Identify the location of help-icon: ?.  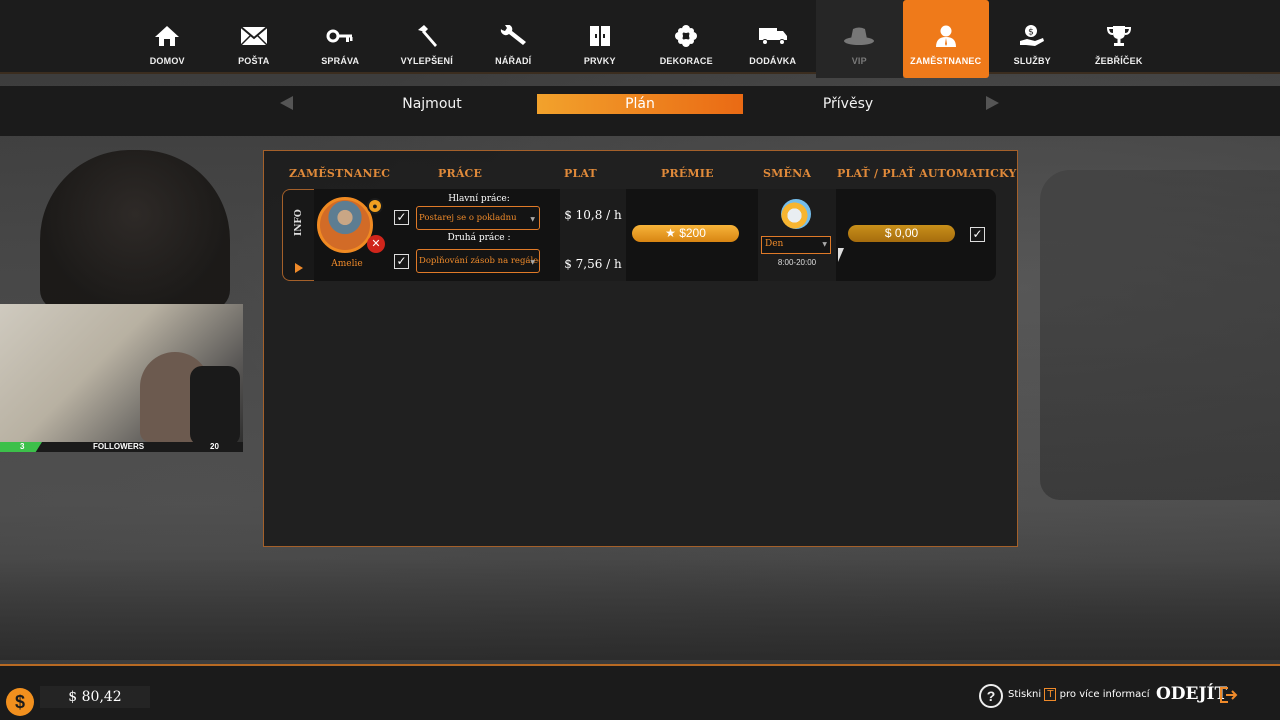
(991, 696).